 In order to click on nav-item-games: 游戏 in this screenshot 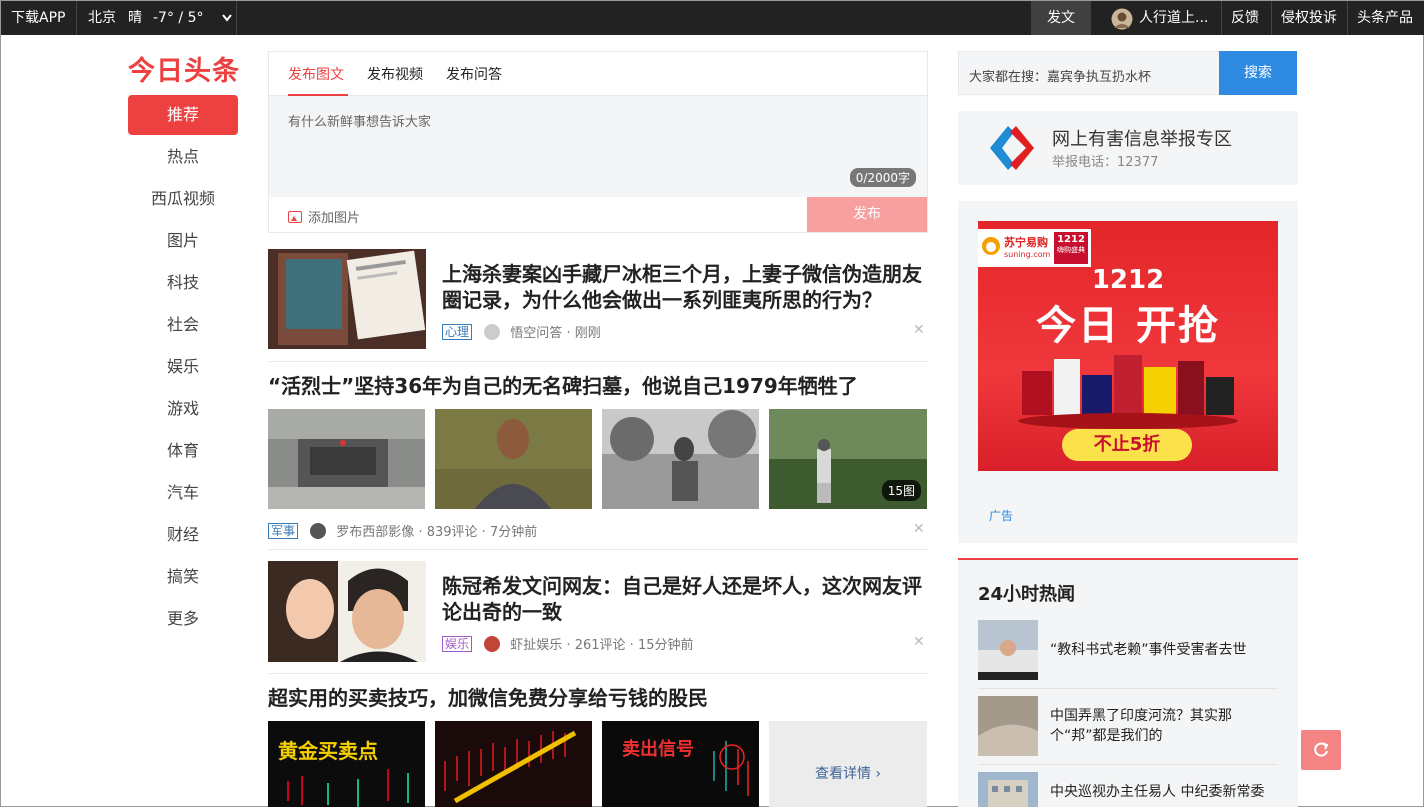, I will do `click(183, 409)`.